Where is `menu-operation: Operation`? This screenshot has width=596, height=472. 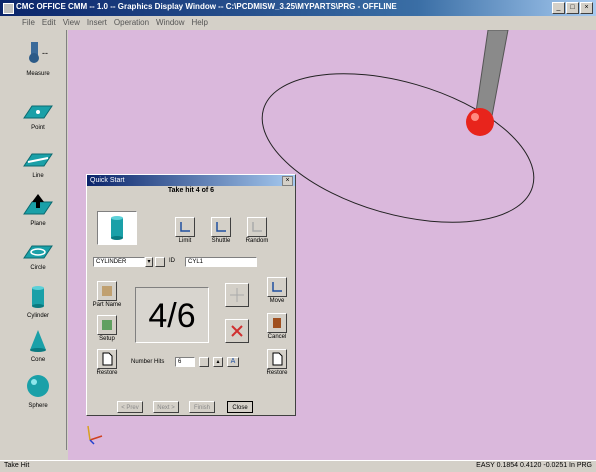
menu-operation: Operation is located at coordinates (131, 22).